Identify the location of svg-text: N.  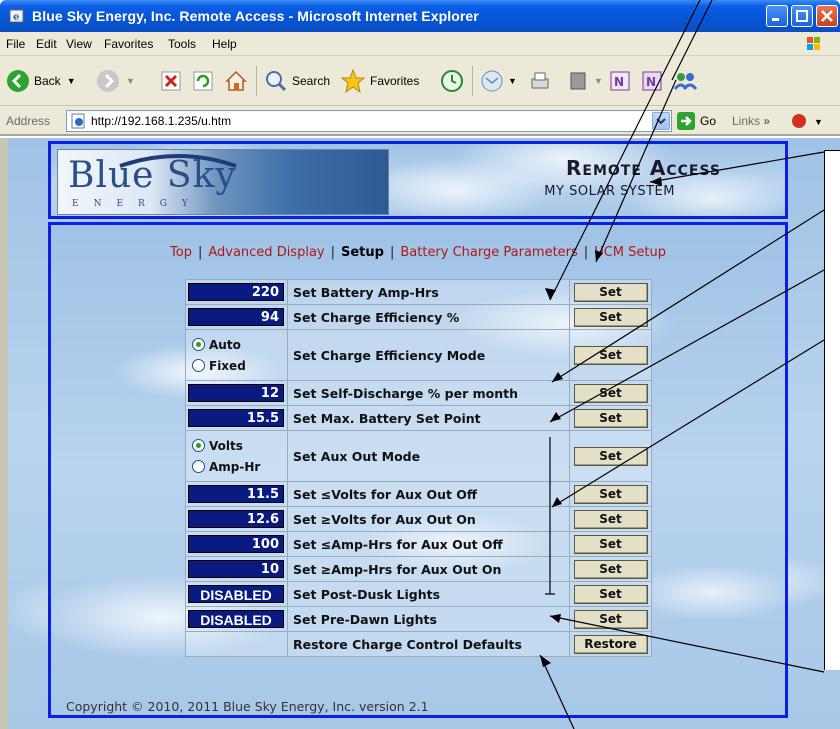
(619, 82).